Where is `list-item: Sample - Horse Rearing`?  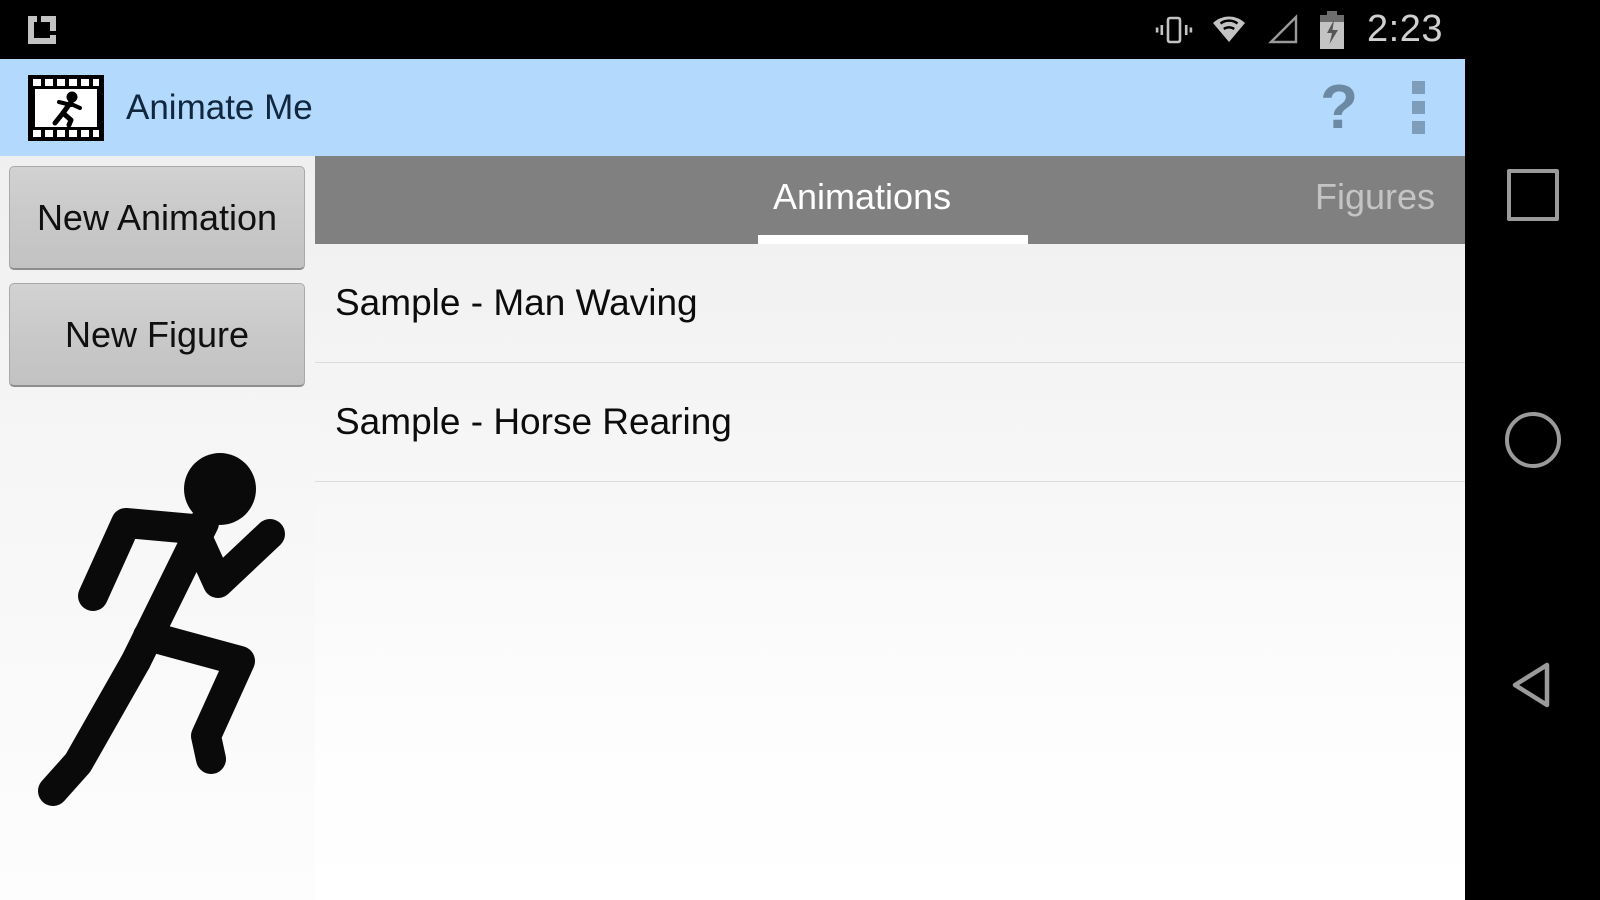 list-item: Sample - Horse Rearing is located at coordinates (890, 422).